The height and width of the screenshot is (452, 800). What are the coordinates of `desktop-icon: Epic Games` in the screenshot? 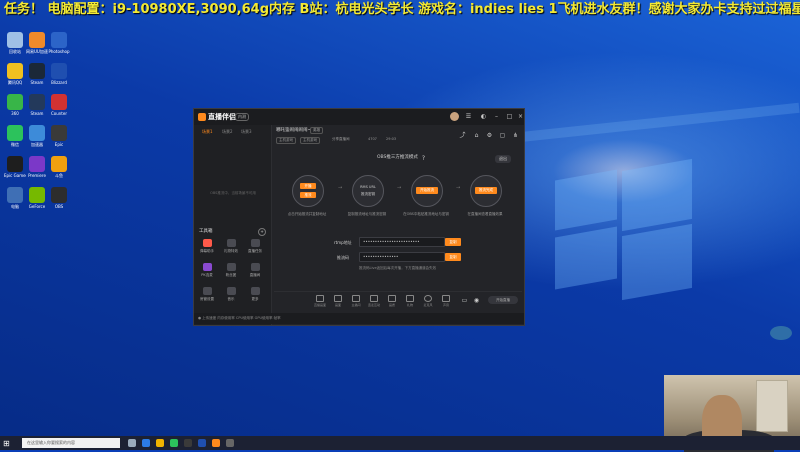 It's located at (15, 169).